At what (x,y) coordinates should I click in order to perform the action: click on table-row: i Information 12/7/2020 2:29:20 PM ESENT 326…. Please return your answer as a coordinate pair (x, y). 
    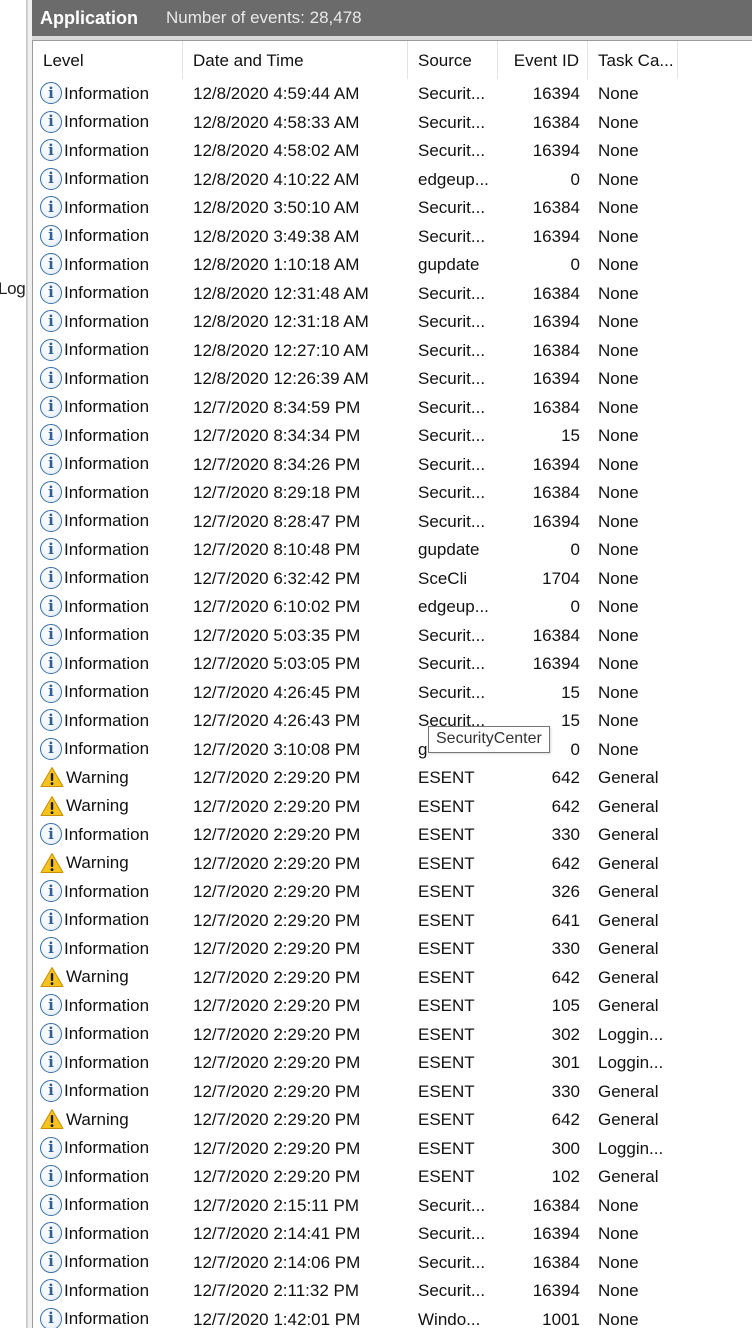
    Looking at the image, I should click on (392, 891).